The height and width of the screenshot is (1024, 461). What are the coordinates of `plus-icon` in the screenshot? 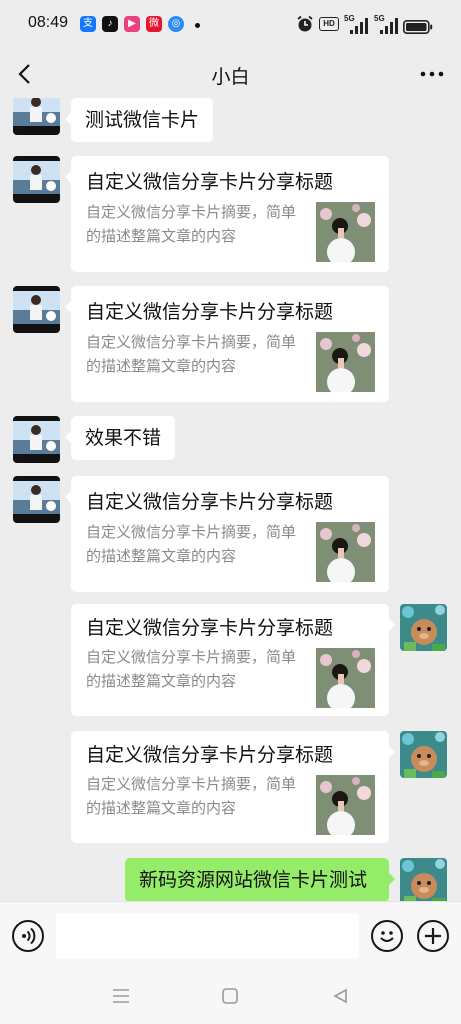 It's located at (433, 936).